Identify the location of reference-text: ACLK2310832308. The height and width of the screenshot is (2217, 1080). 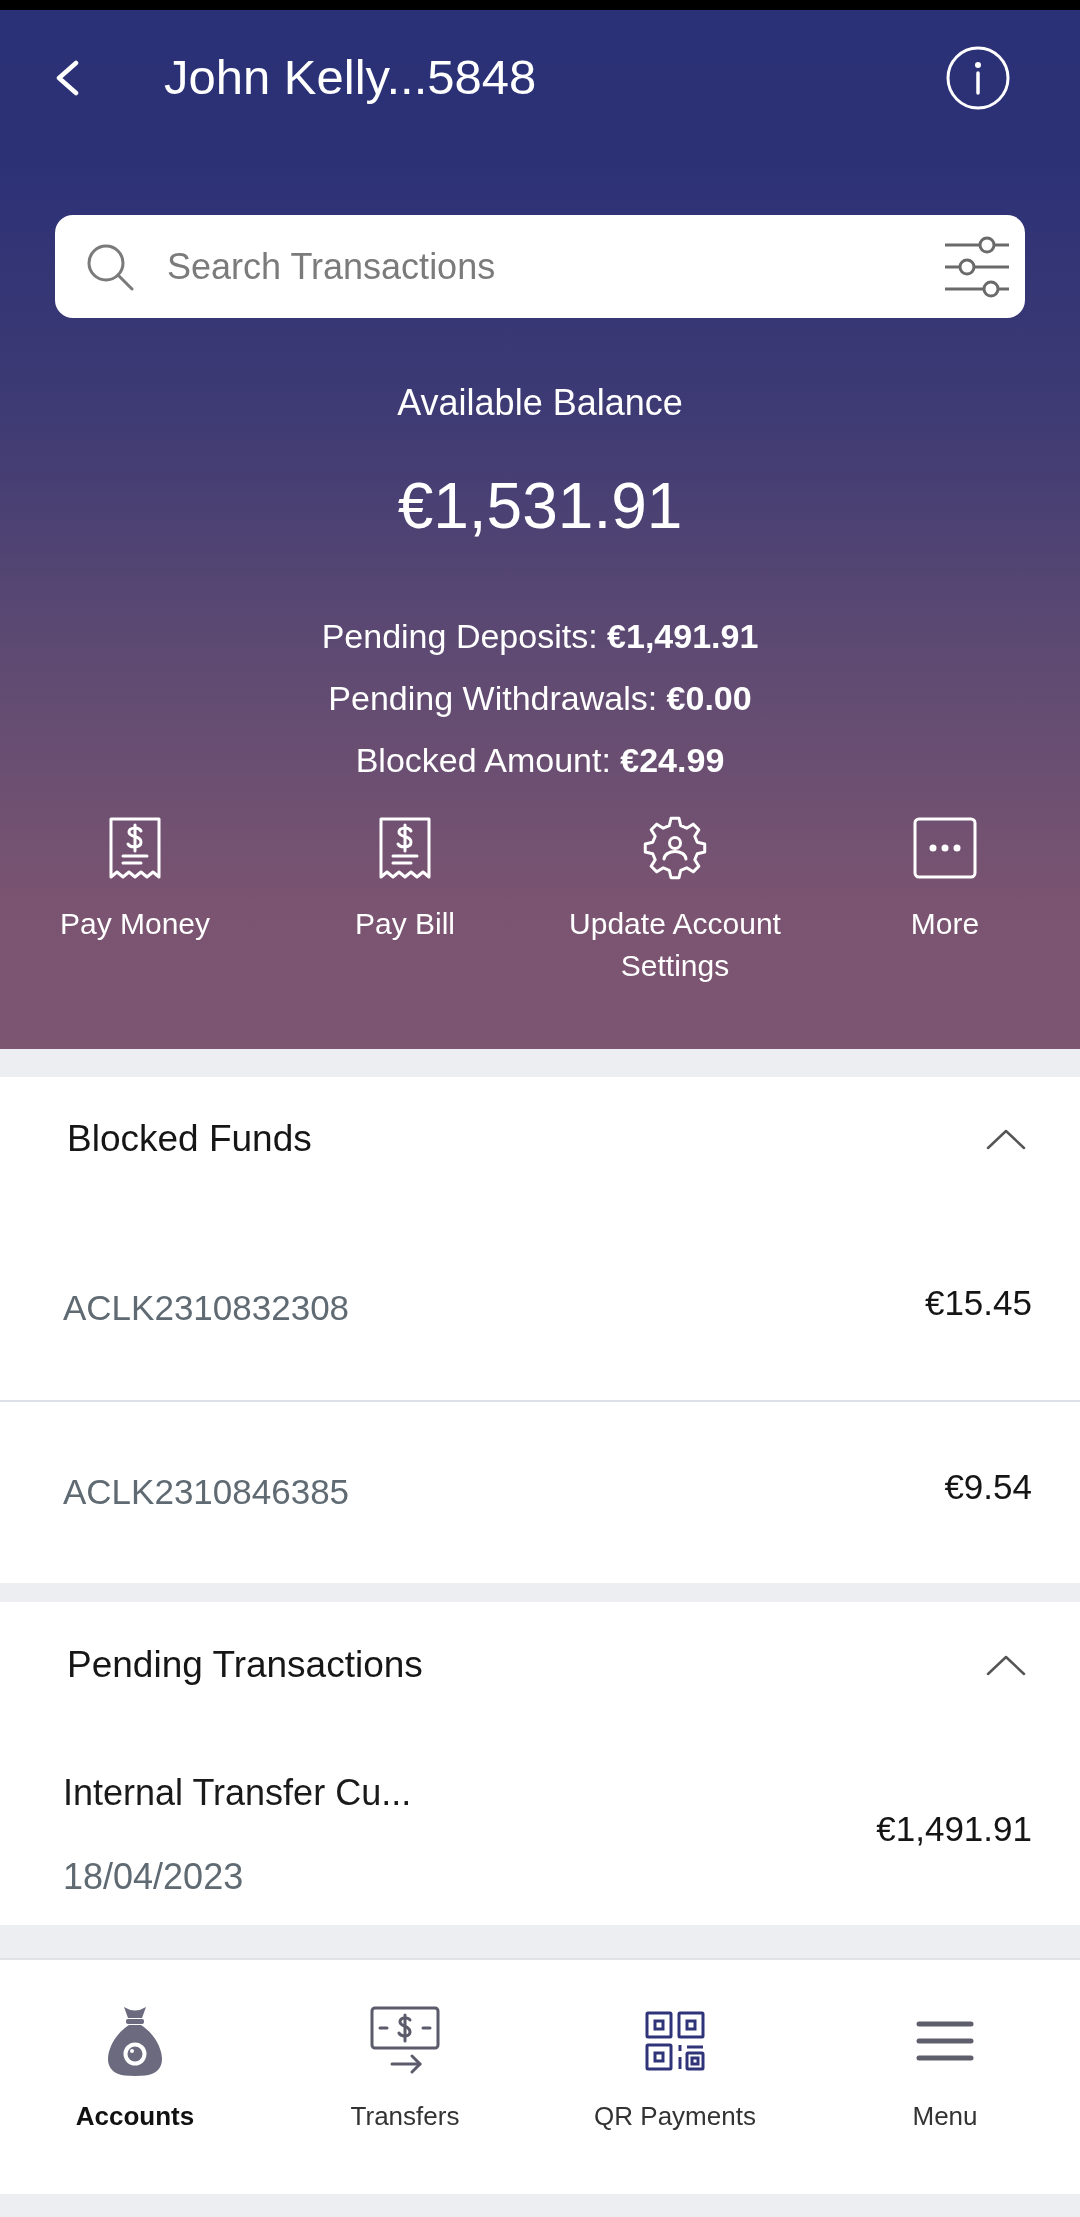
(206, 1308).